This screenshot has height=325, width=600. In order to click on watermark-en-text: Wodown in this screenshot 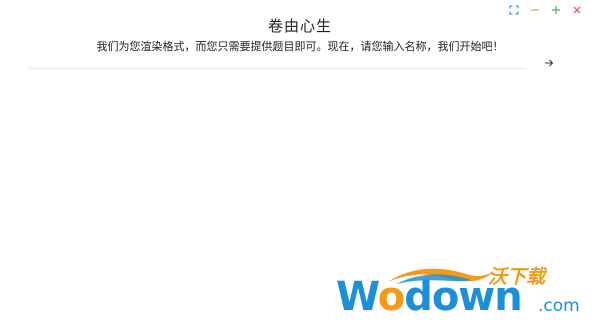, I will do `click(429, 297)`.